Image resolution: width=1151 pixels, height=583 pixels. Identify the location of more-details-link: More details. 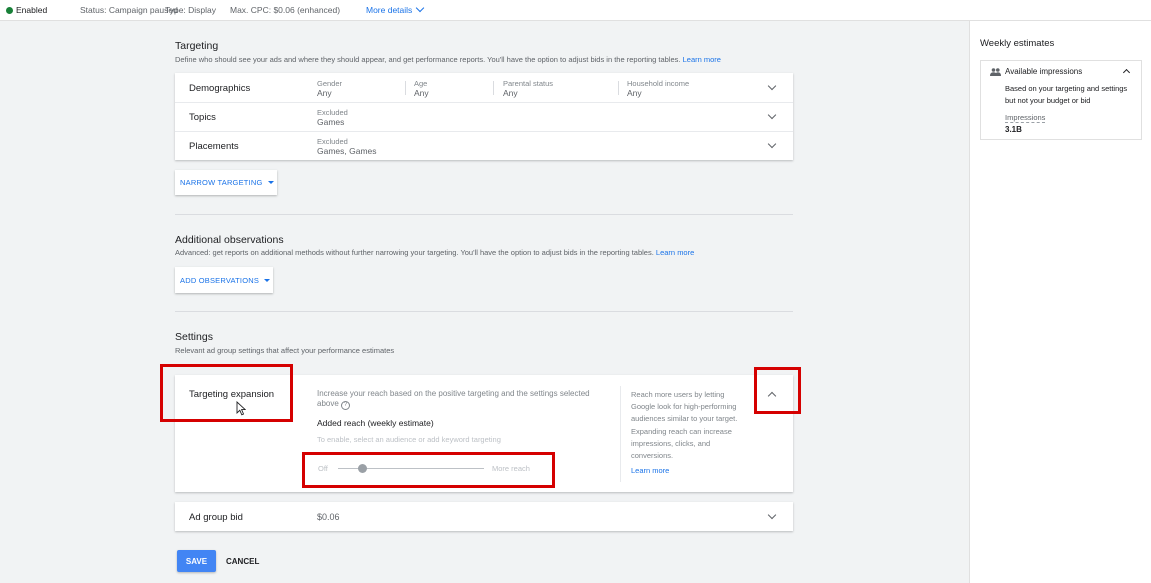
(395, 9).